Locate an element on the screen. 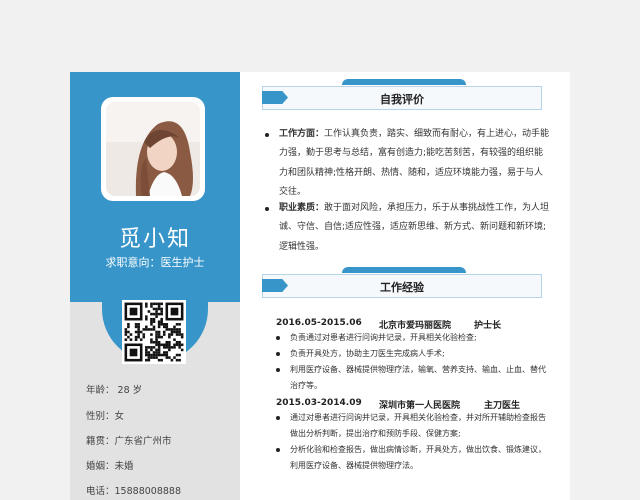 The height and width of the screenshot is (500, 640). section-header-experience: 工作经验 is located at coordinates (402, 286).